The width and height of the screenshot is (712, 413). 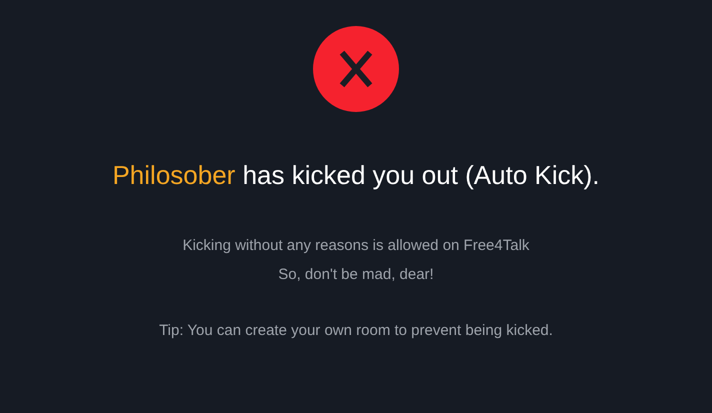 I want to click on kick-message: Philosober has kicked you out (Auto Kick)., so click(x=356, y=175).